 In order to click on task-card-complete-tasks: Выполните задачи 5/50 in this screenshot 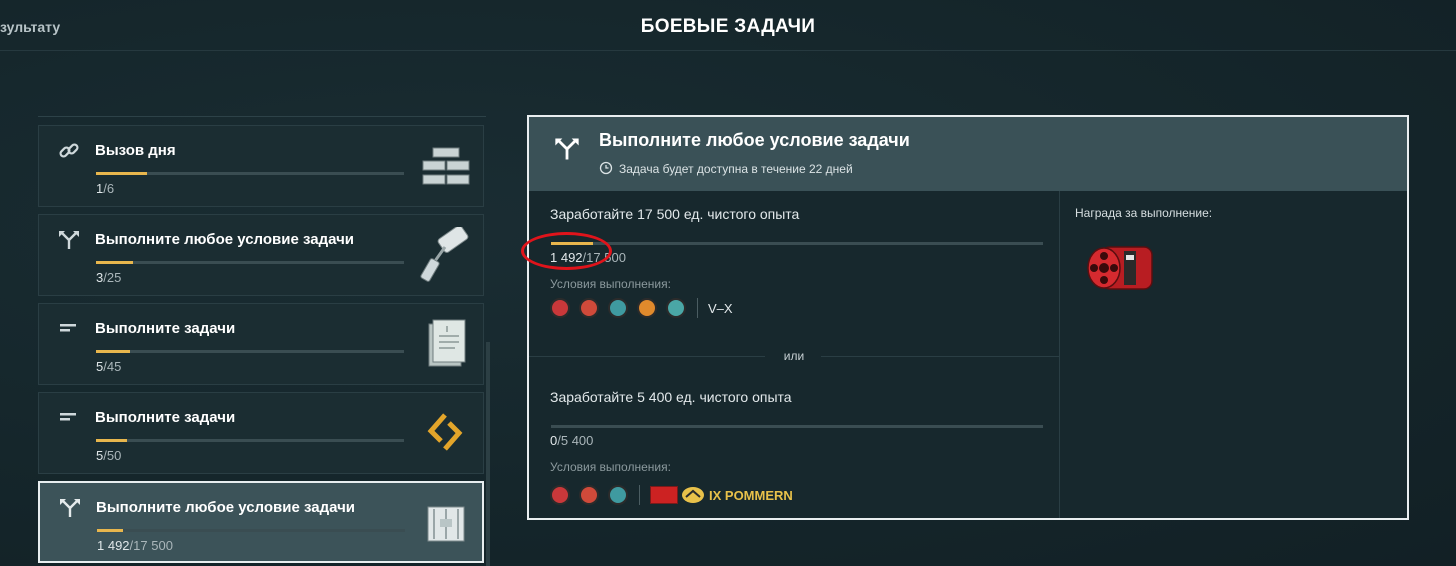, I will do `click(261, 433)`.